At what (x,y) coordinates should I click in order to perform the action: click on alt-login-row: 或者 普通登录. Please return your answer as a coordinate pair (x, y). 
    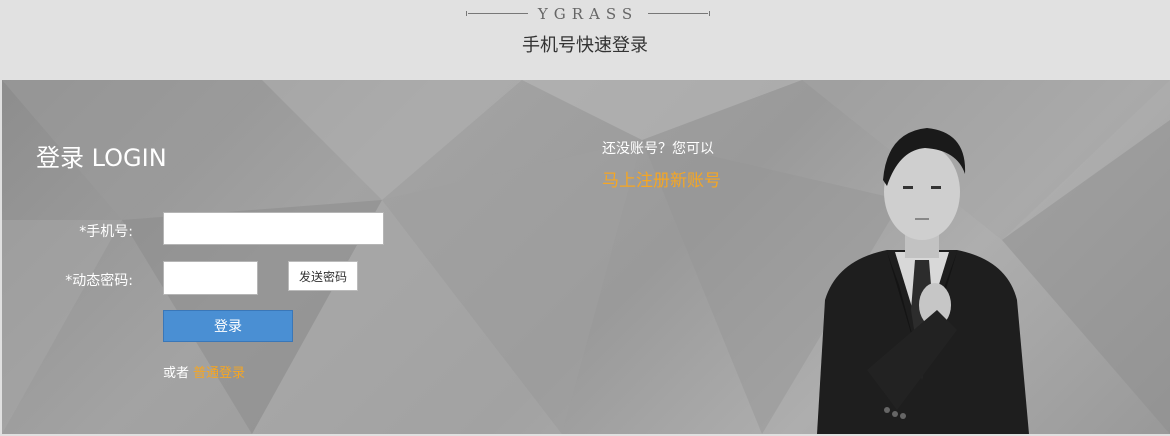
    Looking at the image, I should click on (204, 371).